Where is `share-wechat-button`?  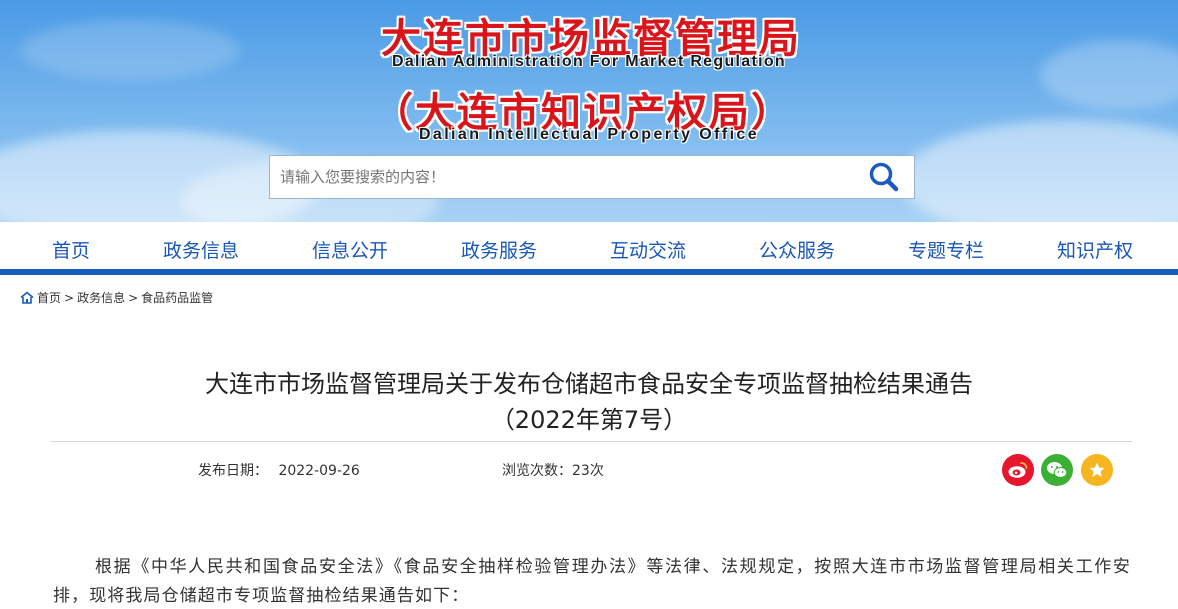
share-wechat-button is located at coordinates (1057, 470).